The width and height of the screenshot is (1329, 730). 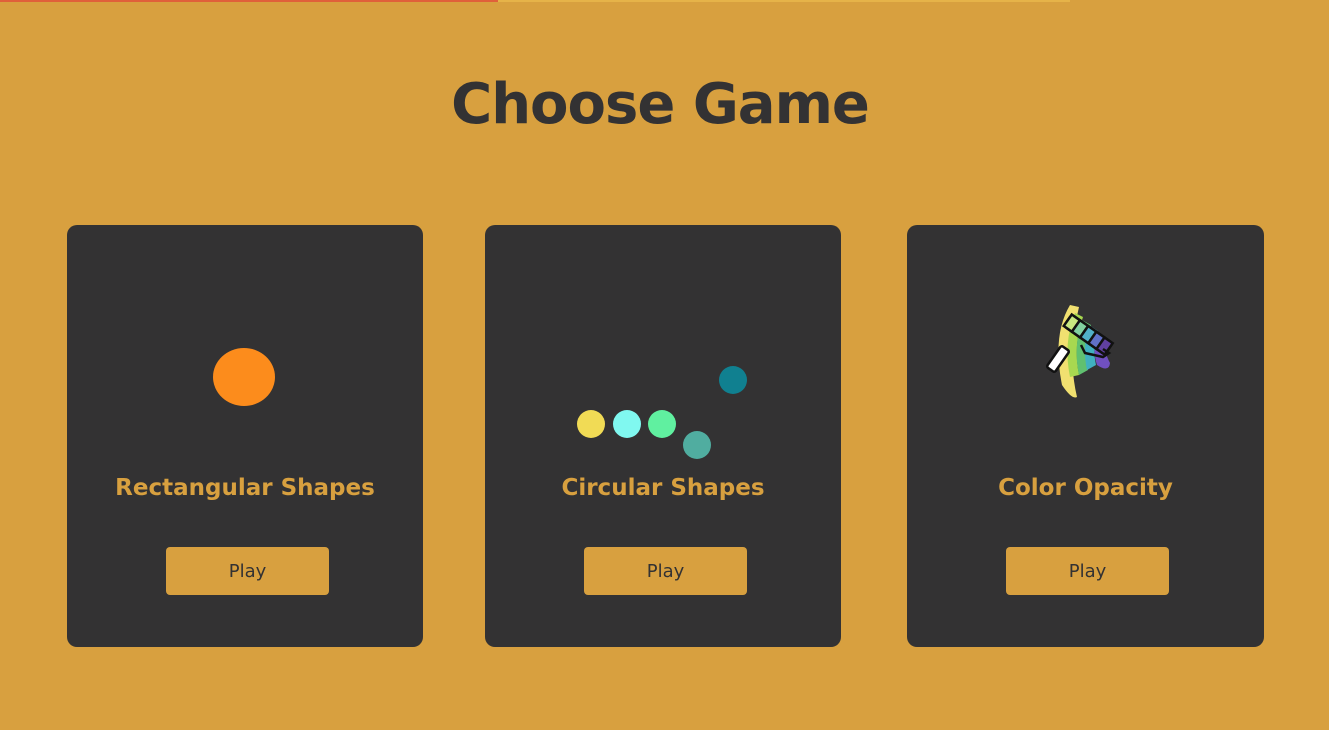 I want to click on play-button-circular-shapes: Play, so click(x=665, y=571).